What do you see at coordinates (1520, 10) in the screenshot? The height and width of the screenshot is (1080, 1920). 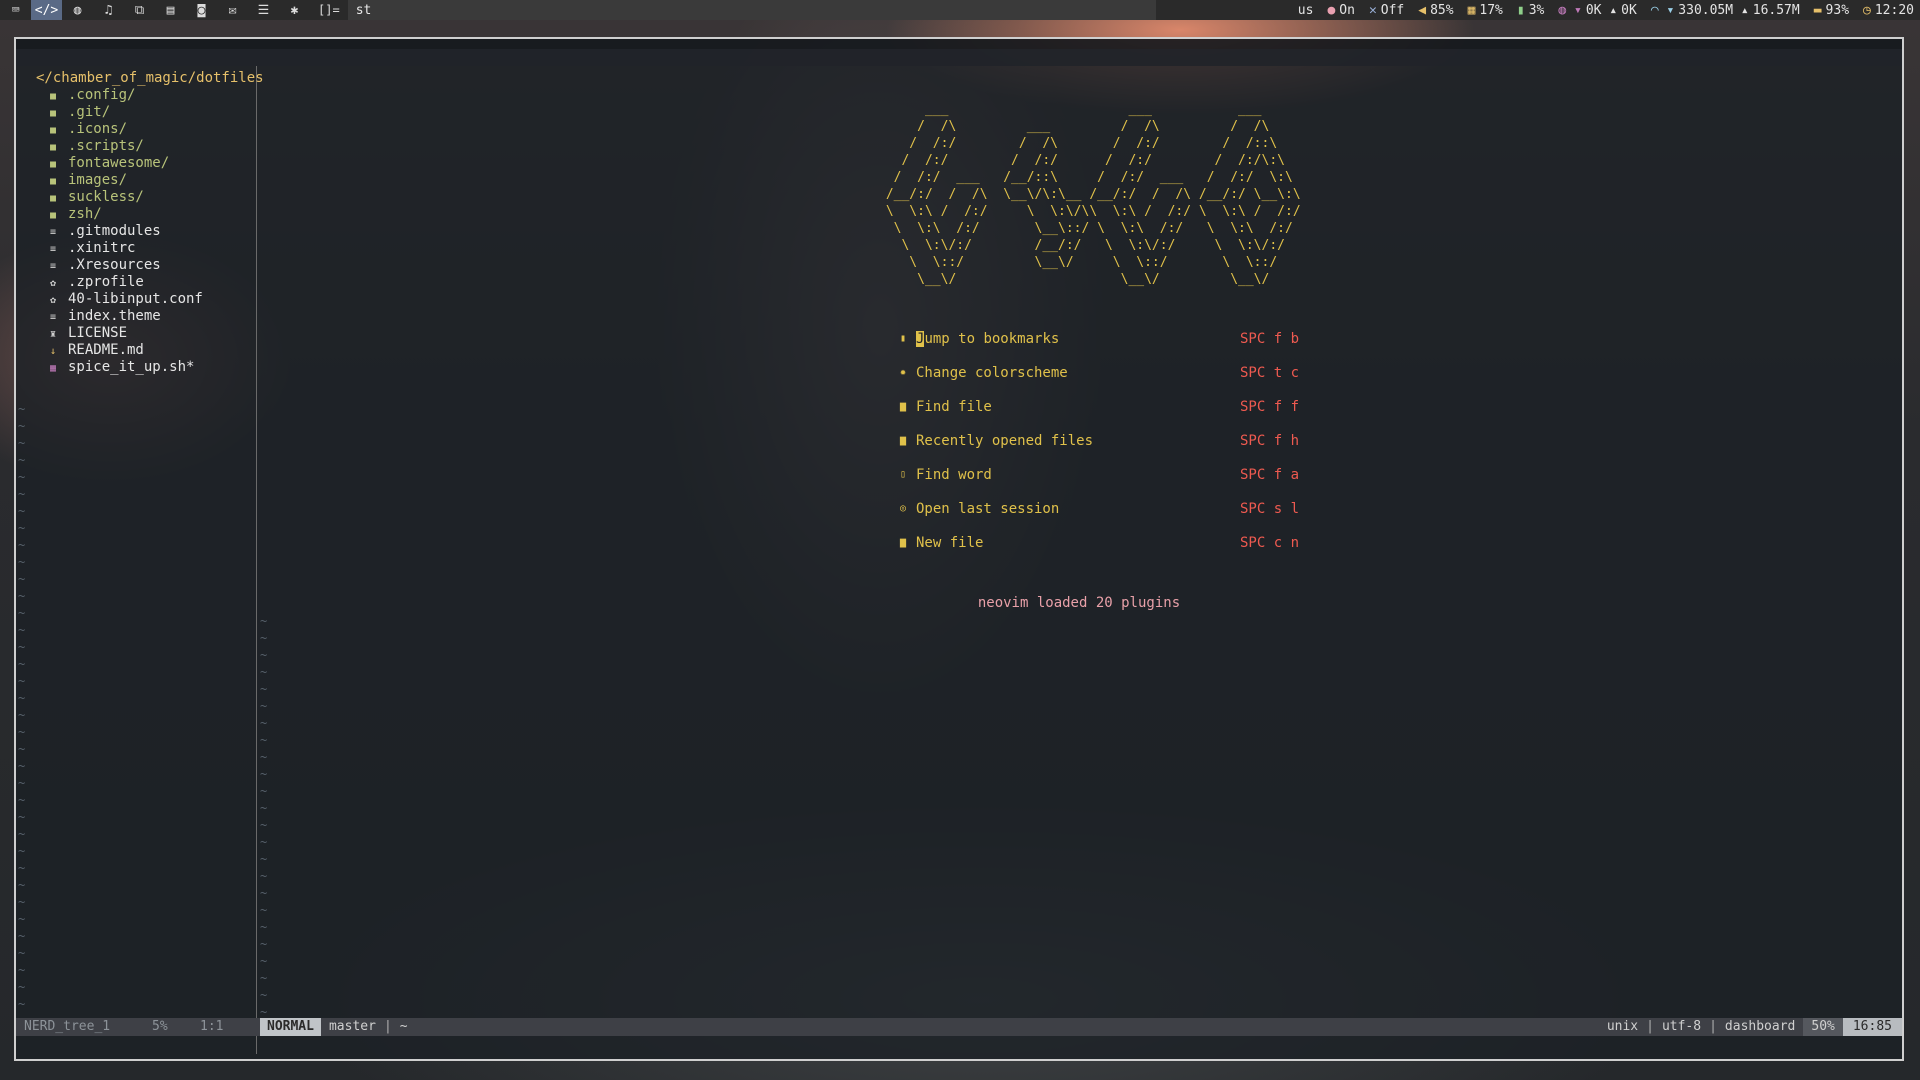 I see `memory-icon: ▮` at bounding box center [1520, 10].